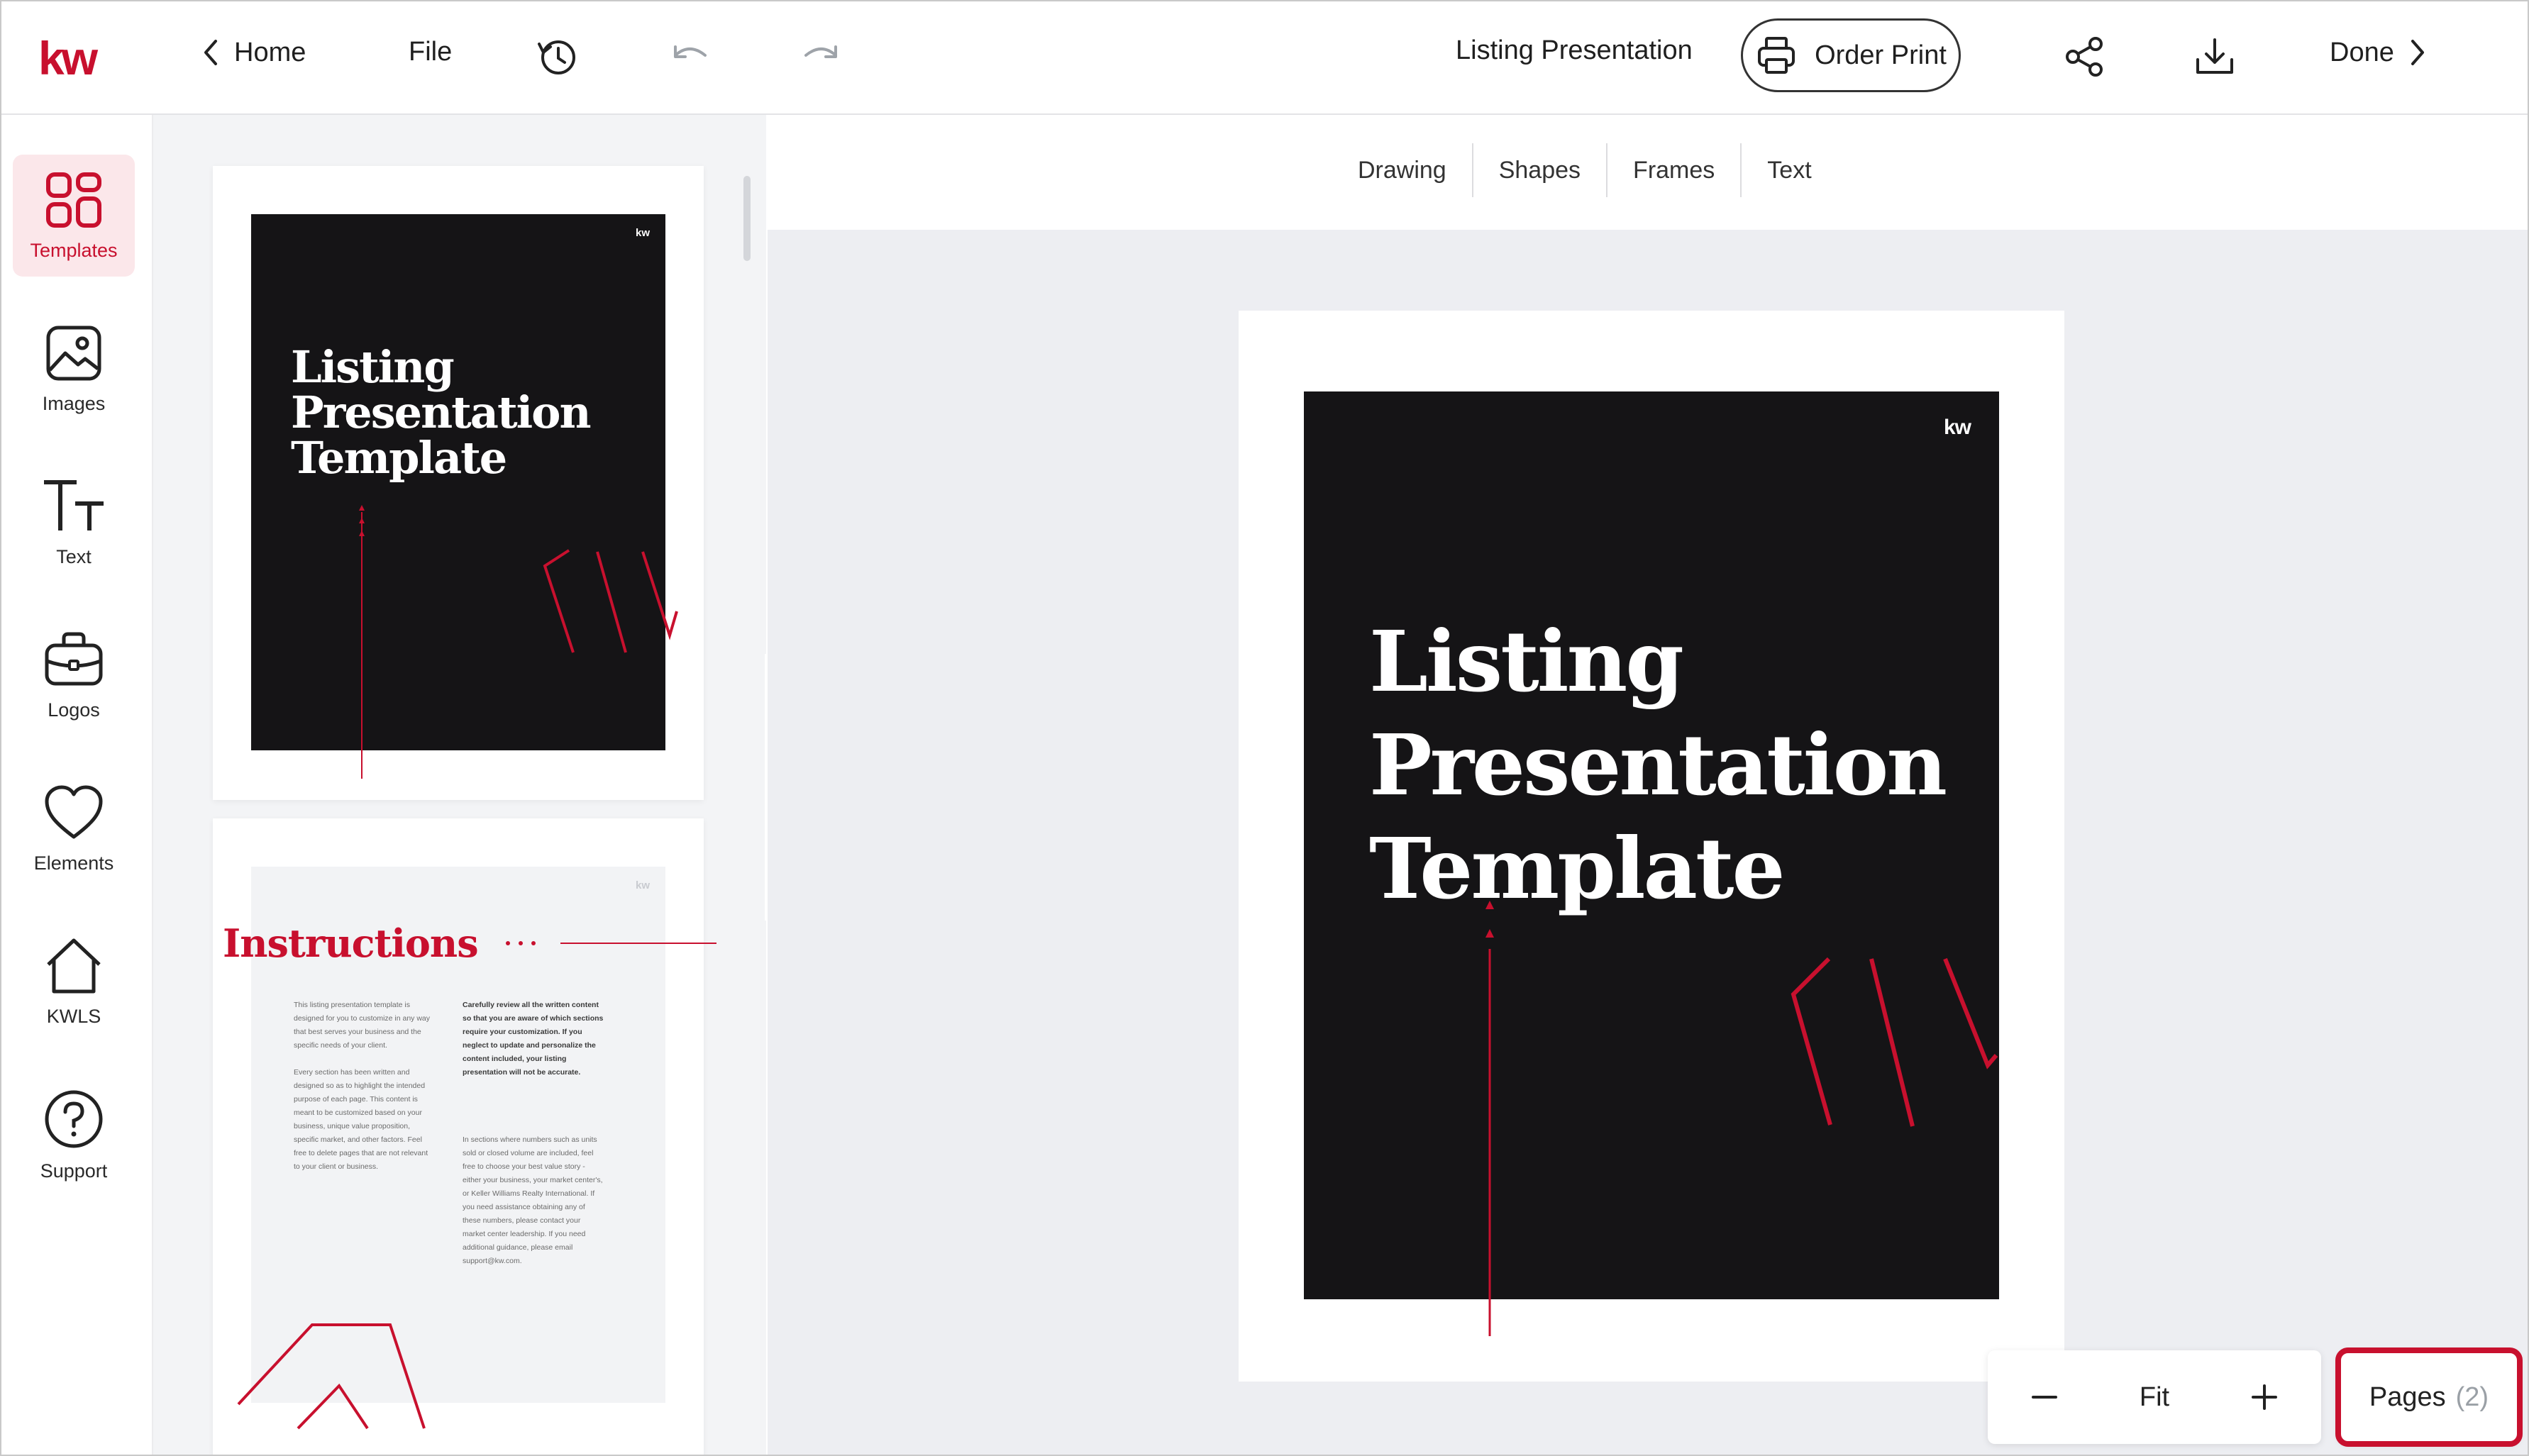 The height and width of the screenshot is (1456, 2529). Describe the element at coordinates (74, 658) in the screenshot. I see `briefcase-icon` at that location.